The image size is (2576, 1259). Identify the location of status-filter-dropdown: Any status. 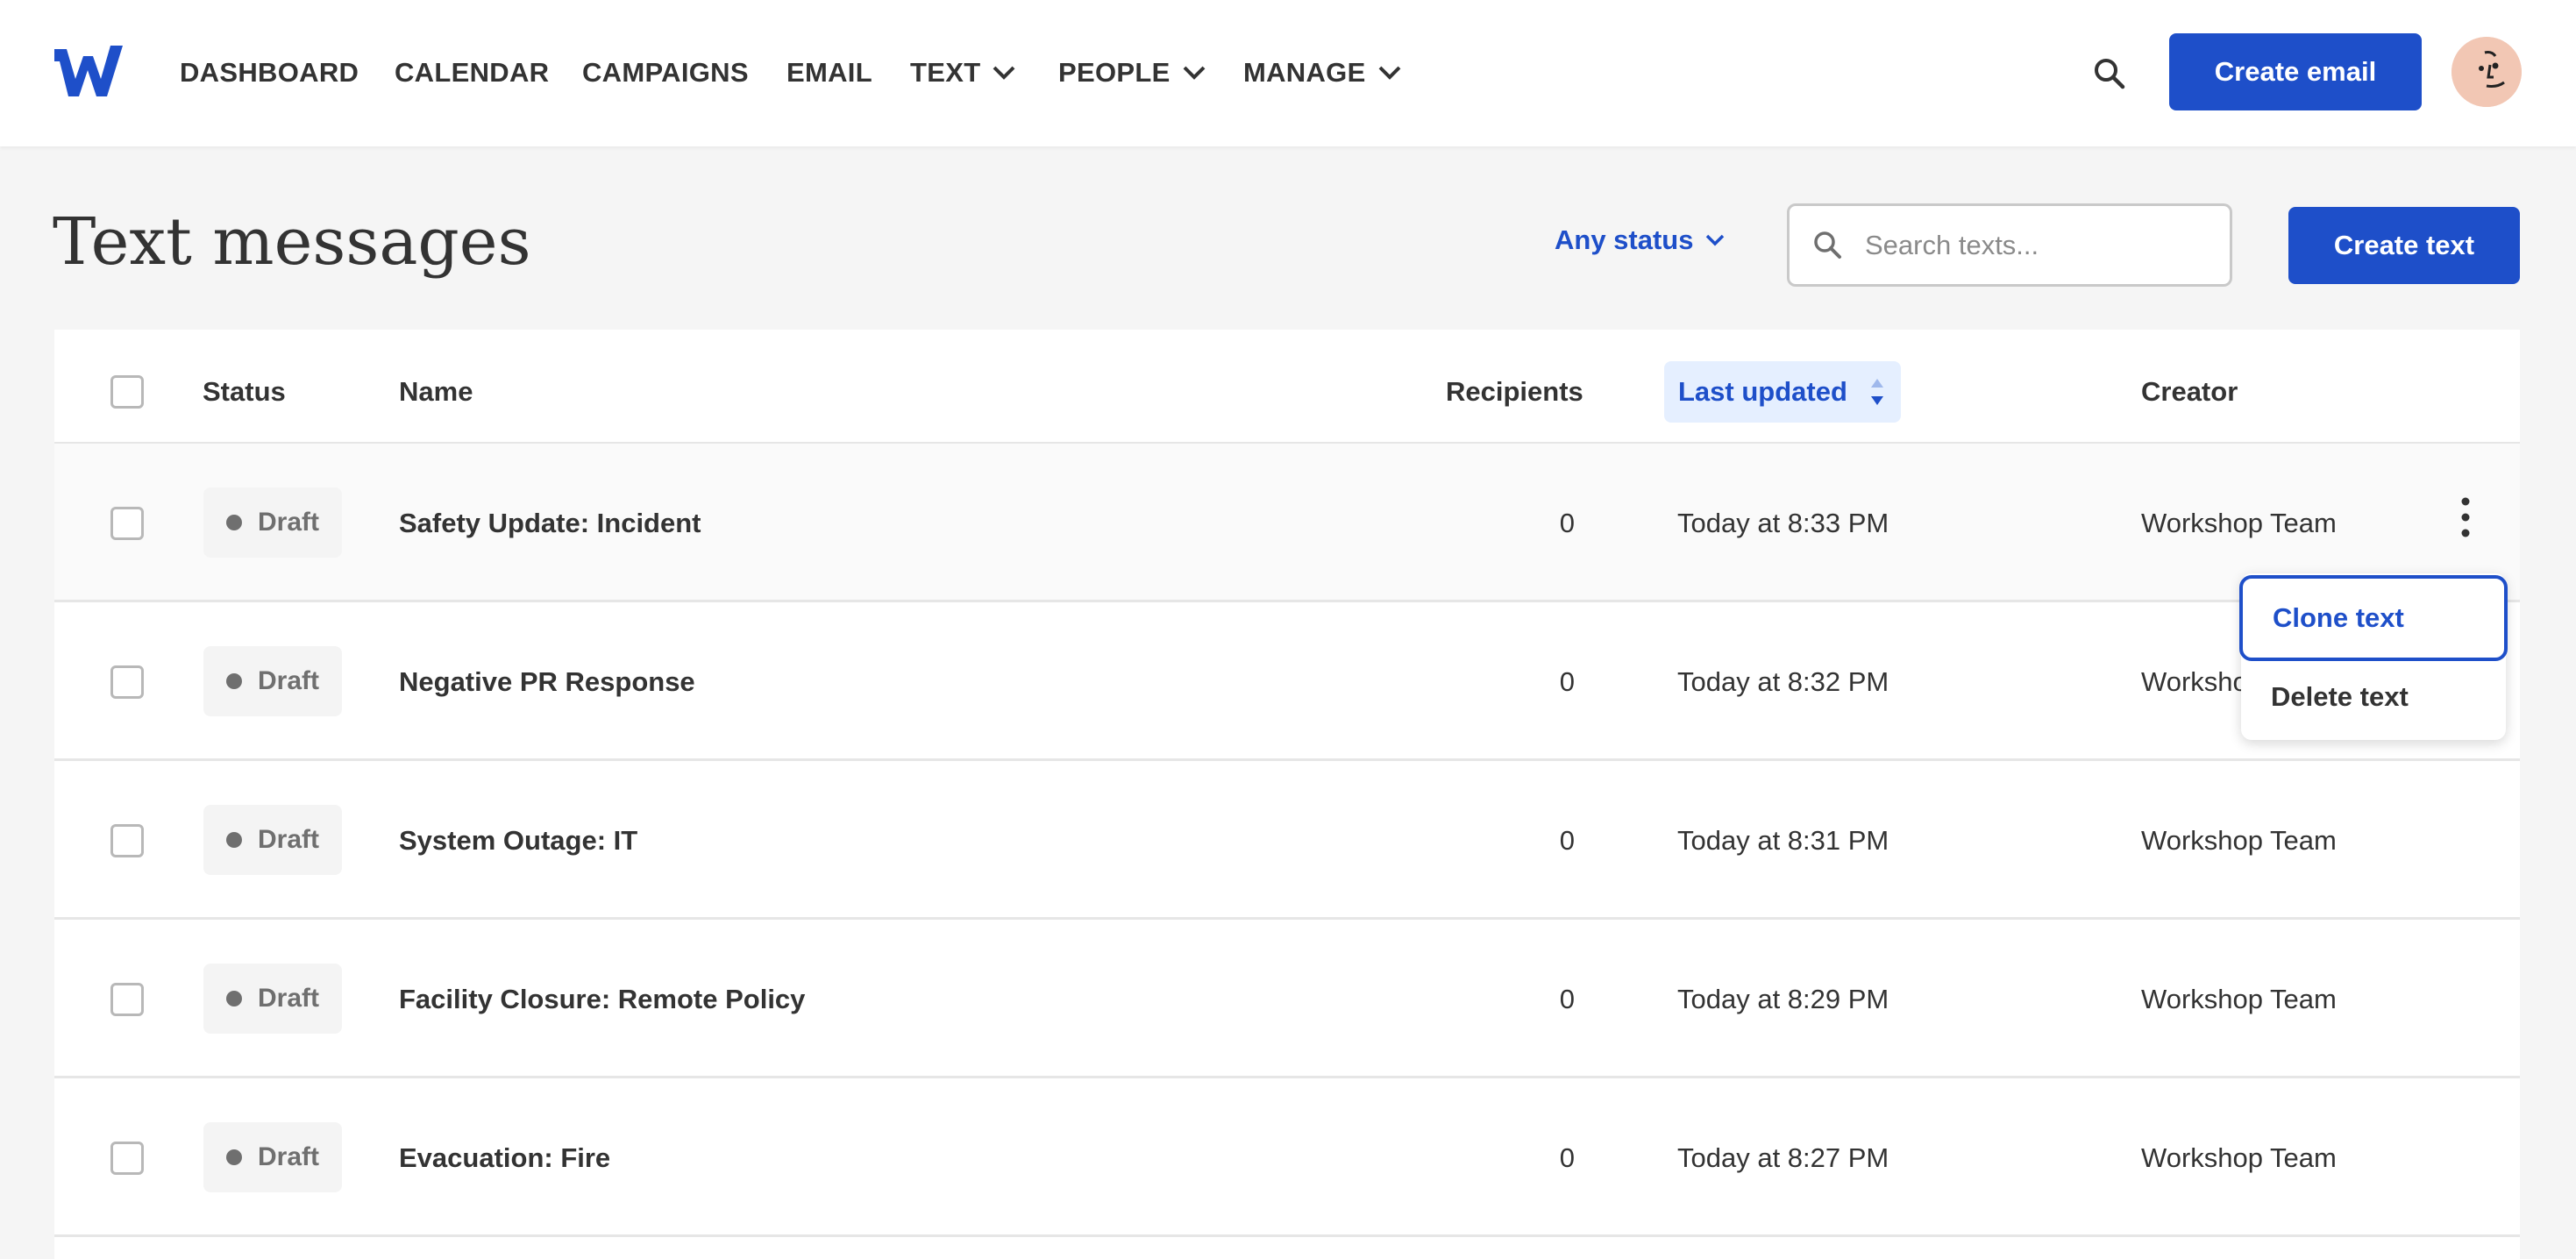
(1640, 240).